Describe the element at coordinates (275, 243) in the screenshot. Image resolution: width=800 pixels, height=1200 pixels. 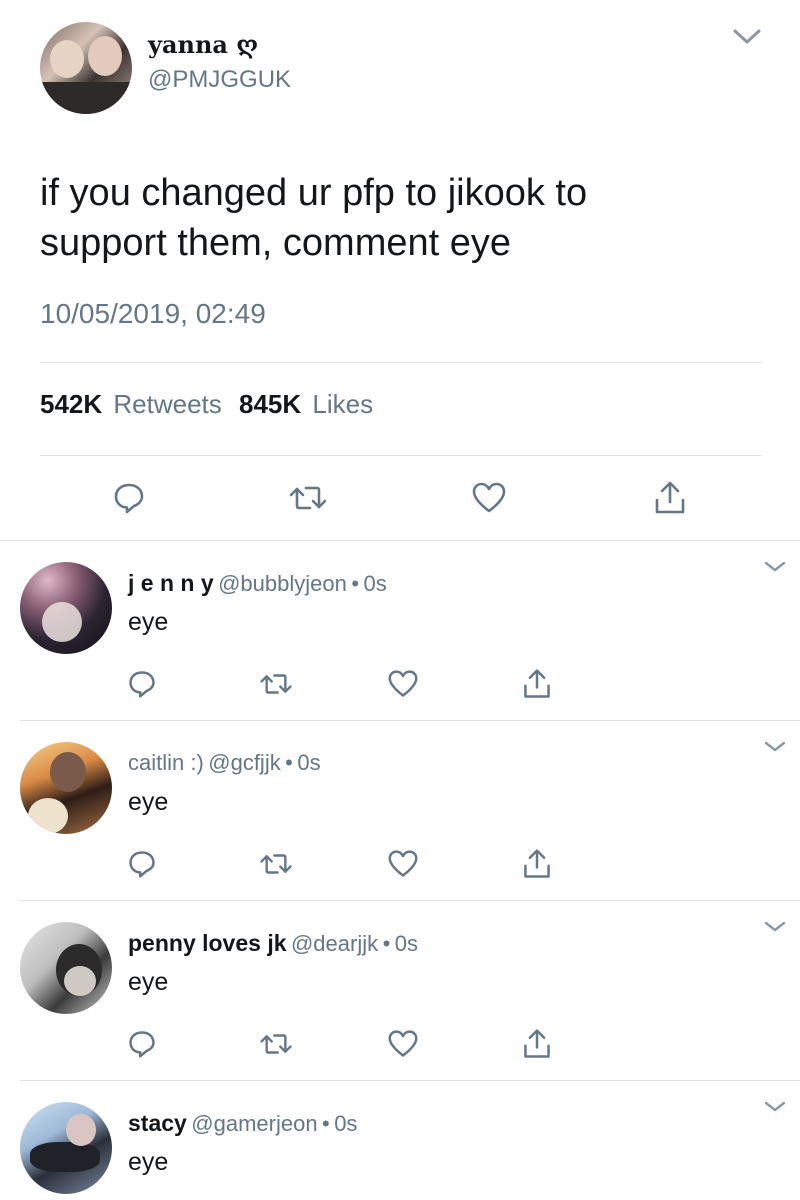
I see `tweet-text-line: support them, comment eye` at that location.